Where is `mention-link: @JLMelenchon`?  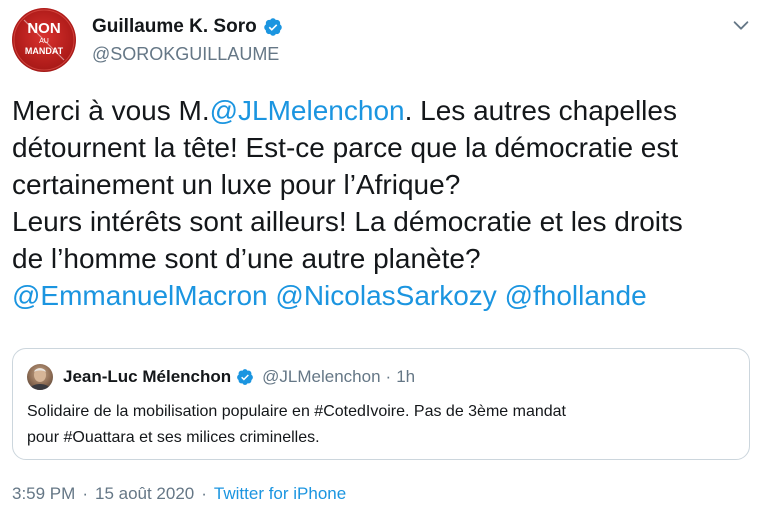 mention-link: @JLMelenchon is located at coordinates (307, 110).